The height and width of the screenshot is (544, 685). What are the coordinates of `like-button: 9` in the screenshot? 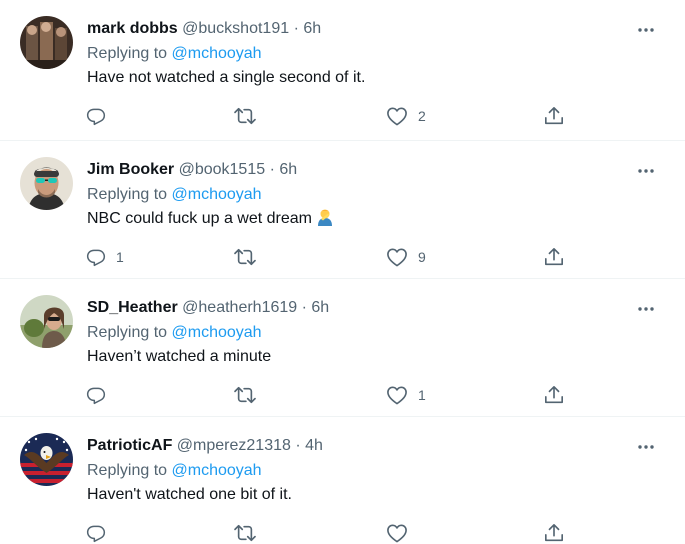 It's located at (406, 257).